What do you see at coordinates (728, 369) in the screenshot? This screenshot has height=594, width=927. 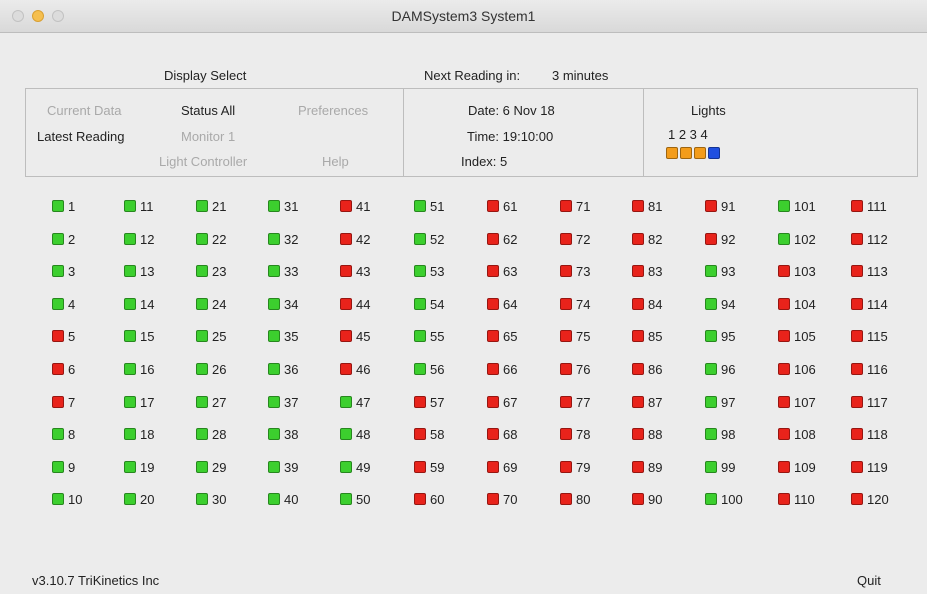 I see `sensor-number: 96` at bounding box center [728, 369].